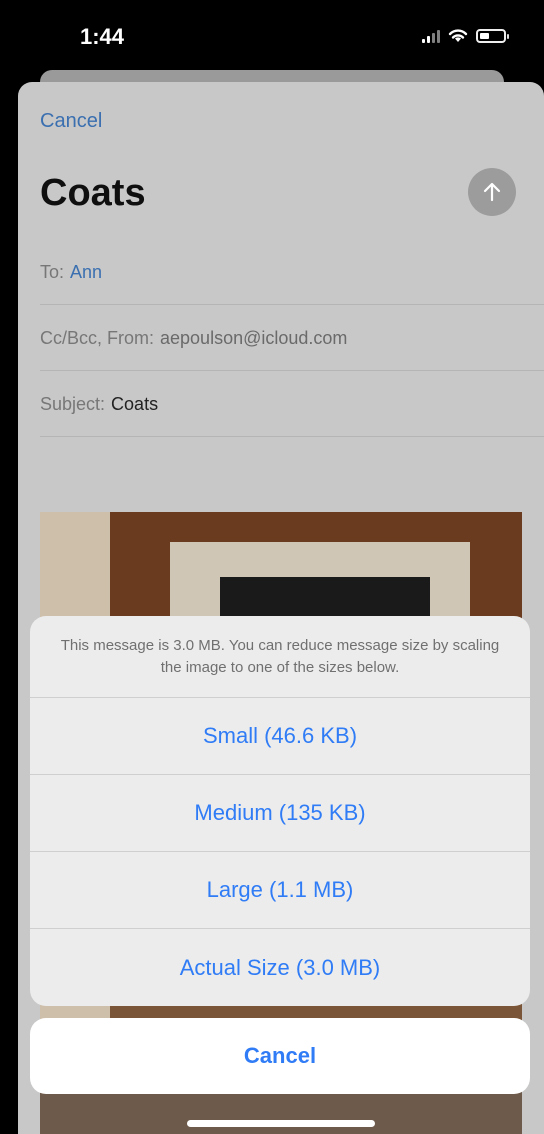  What do you see at coordinates (280, 813) in the screenshot?
I see `size-option-medium: Medium (135 KB)` at bounding box center [280, 813].